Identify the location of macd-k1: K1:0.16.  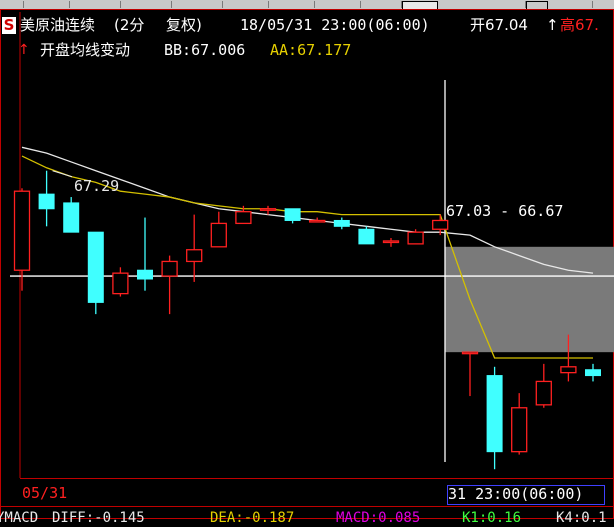
(492, 518).